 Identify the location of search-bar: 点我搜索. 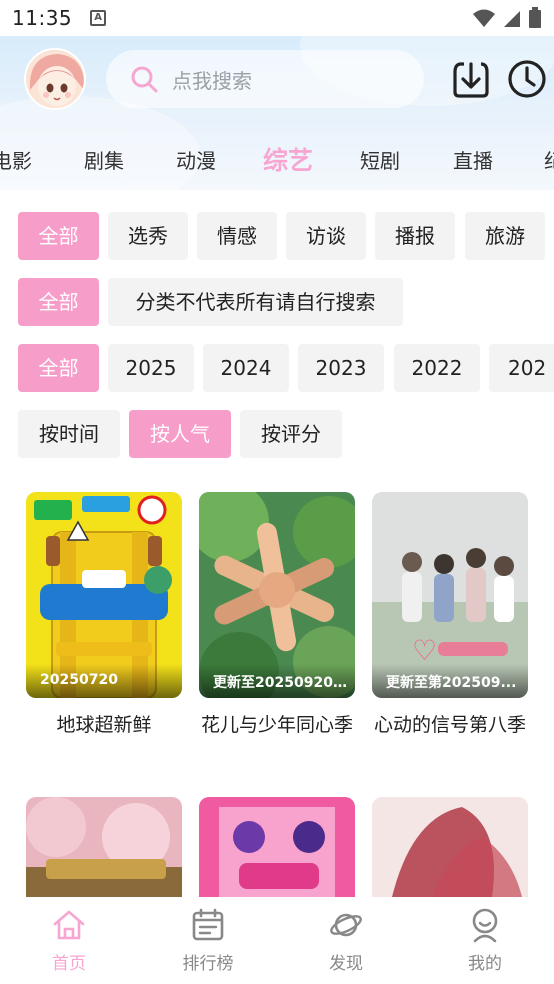
(265, 79).